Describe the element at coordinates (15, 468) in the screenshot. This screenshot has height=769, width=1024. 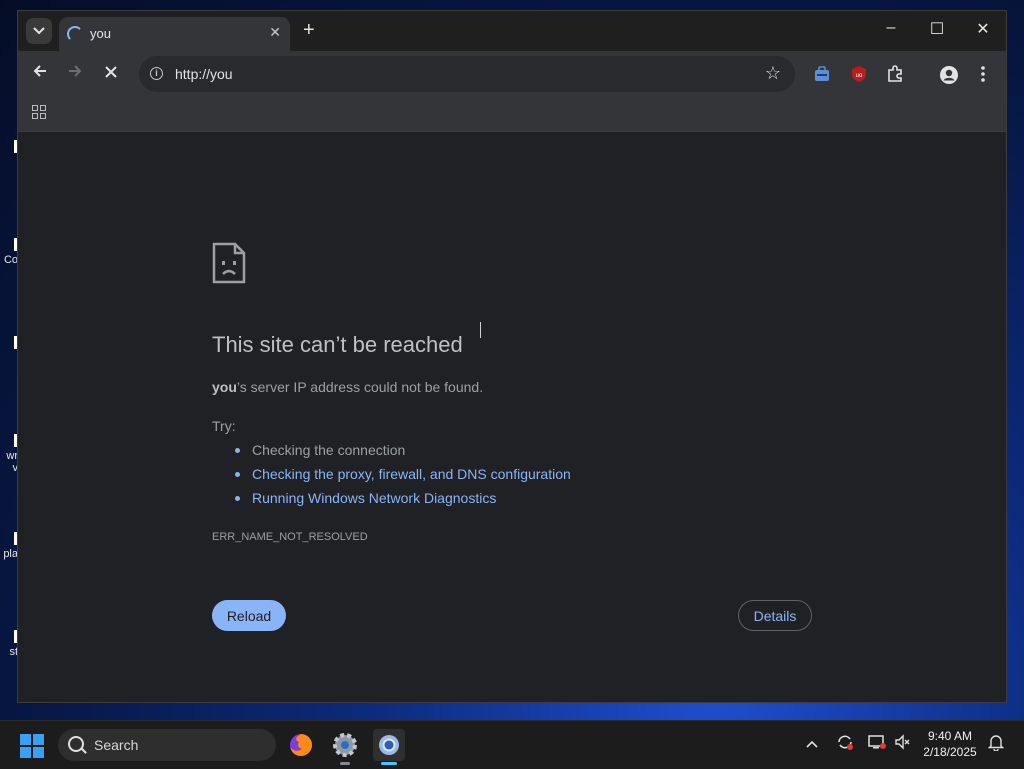
I see `desktop-icon-label: v` at that location.